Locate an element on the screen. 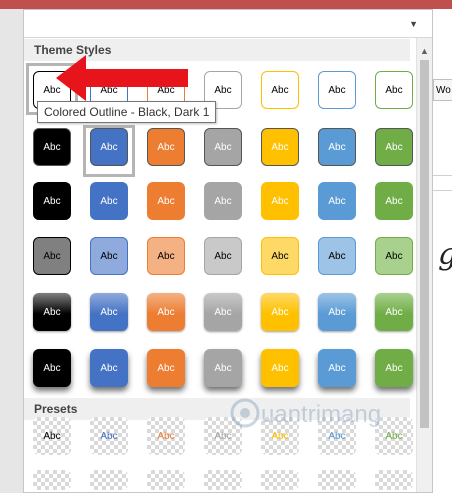  document-text-glyph: g is located at coordinates (445, 254).